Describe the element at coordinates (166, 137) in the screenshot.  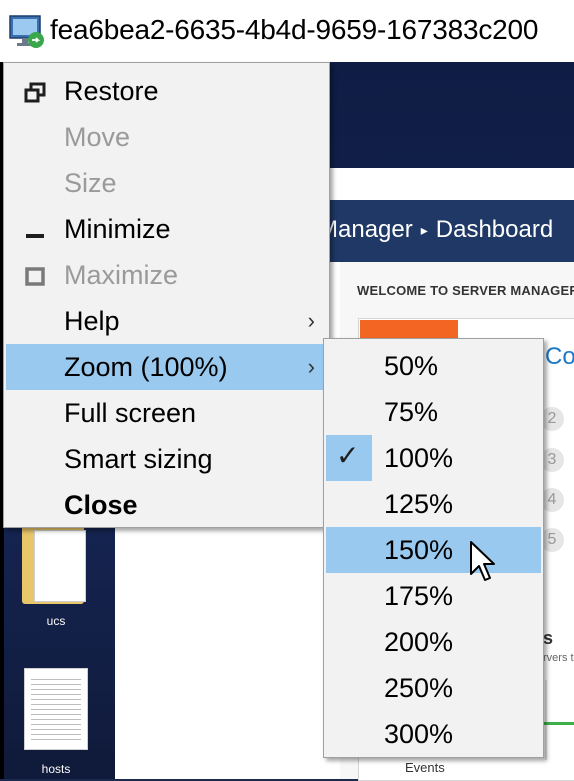
I see `menu-item-move: Move` at that location.